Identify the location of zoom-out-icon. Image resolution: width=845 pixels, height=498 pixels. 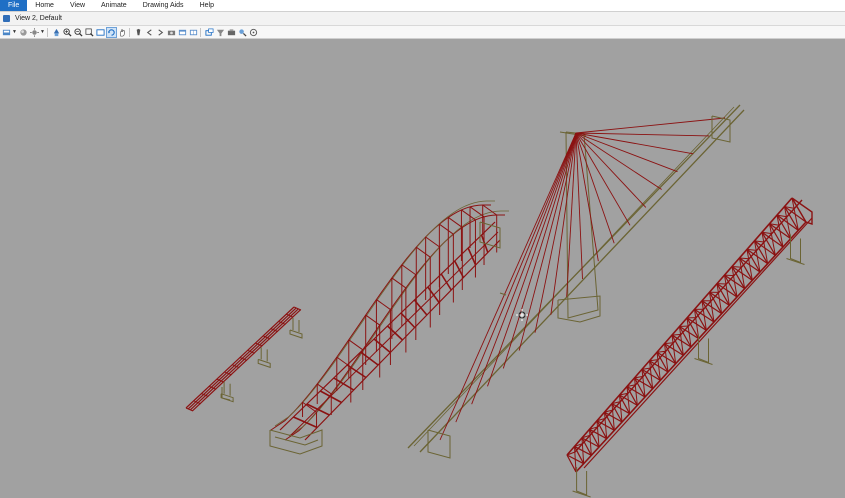
(78, 32).